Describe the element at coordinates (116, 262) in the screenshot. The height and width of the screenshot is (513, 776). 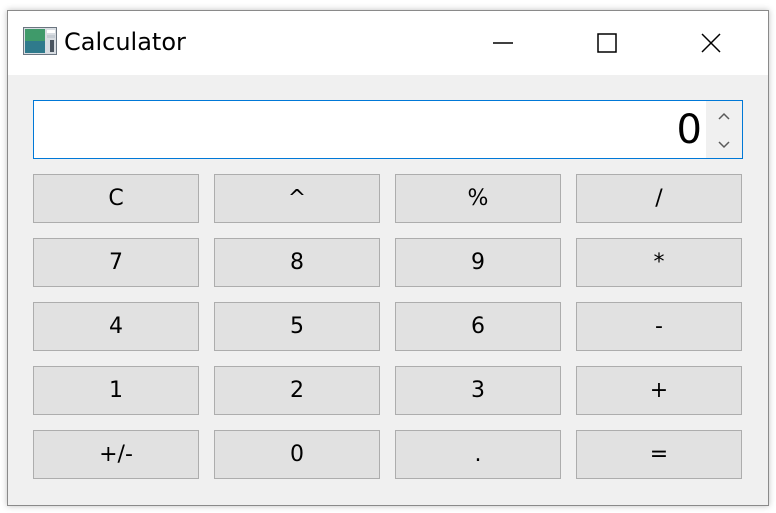
I see `digit-7-button: 7` at that location.